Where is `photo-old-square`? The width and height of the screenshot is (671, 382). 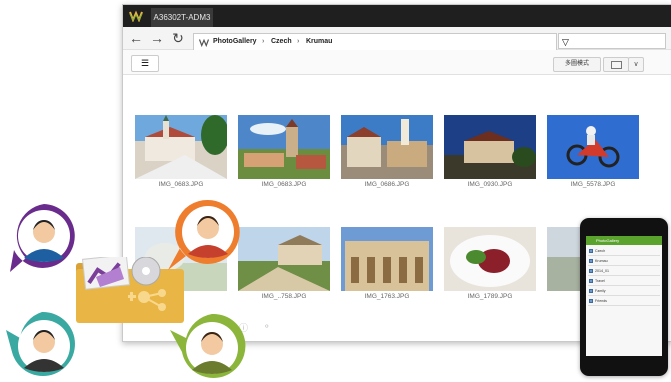
photo-old-square is located at coordinates (387, 147).